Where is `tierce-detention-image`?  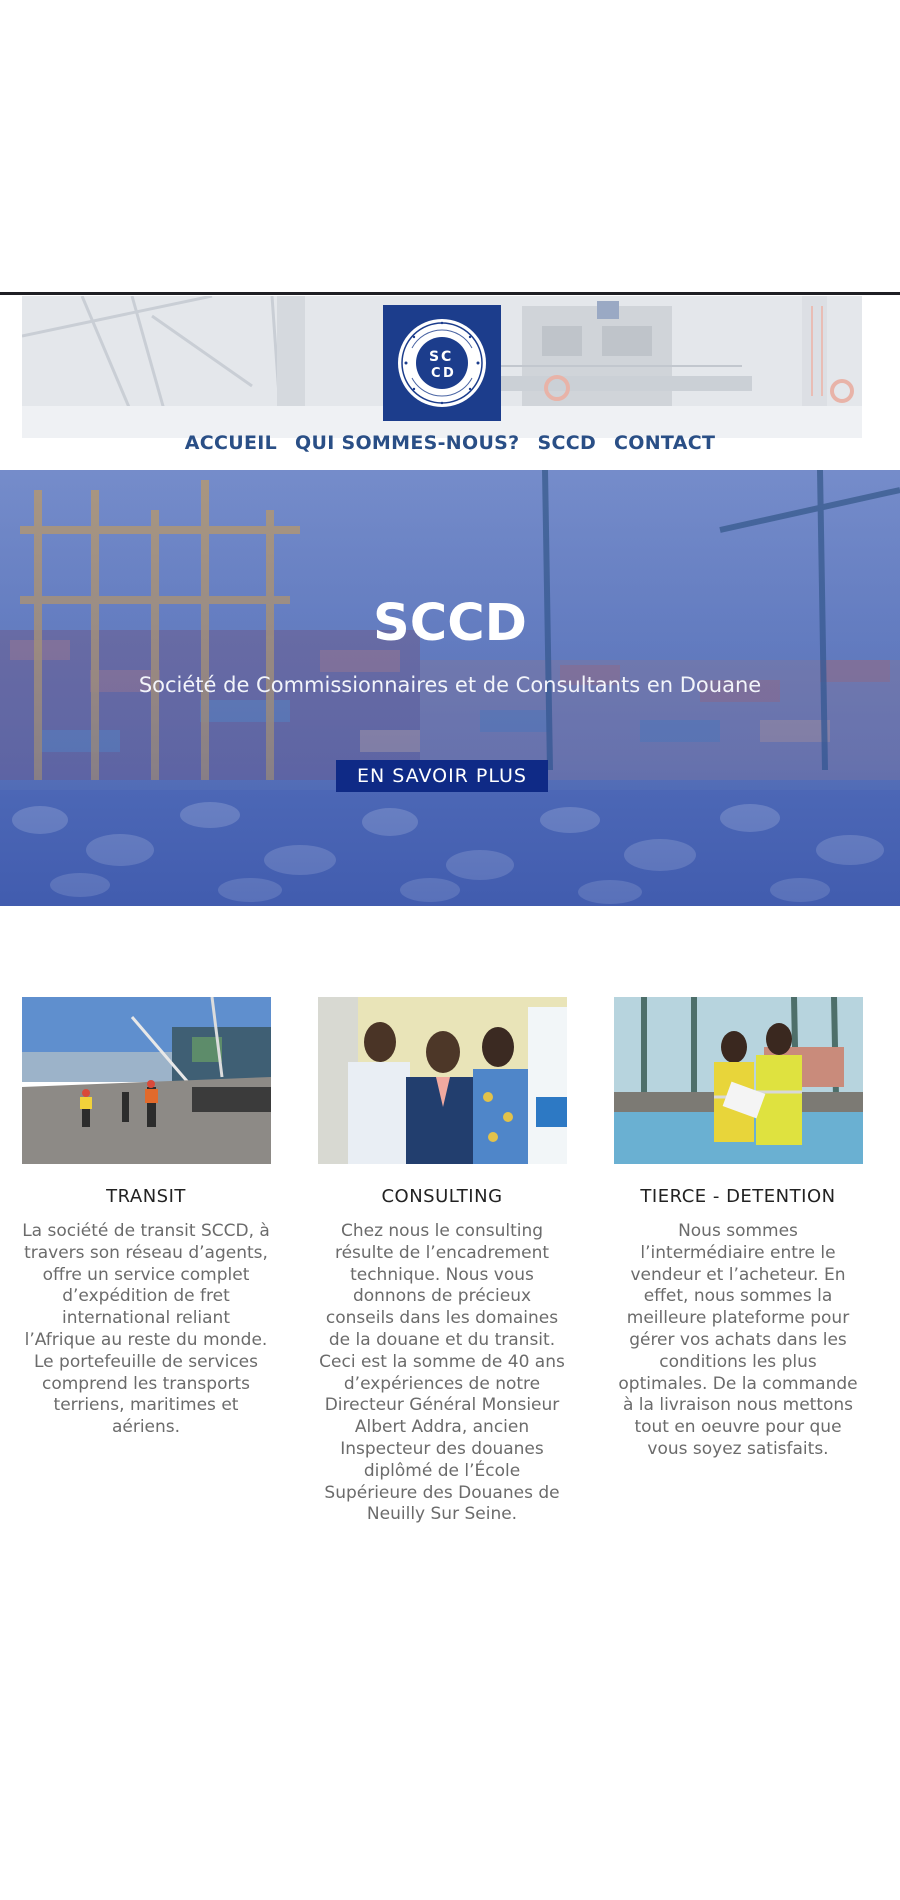
tierce-detention-image is located at coordinates (738, 1080).